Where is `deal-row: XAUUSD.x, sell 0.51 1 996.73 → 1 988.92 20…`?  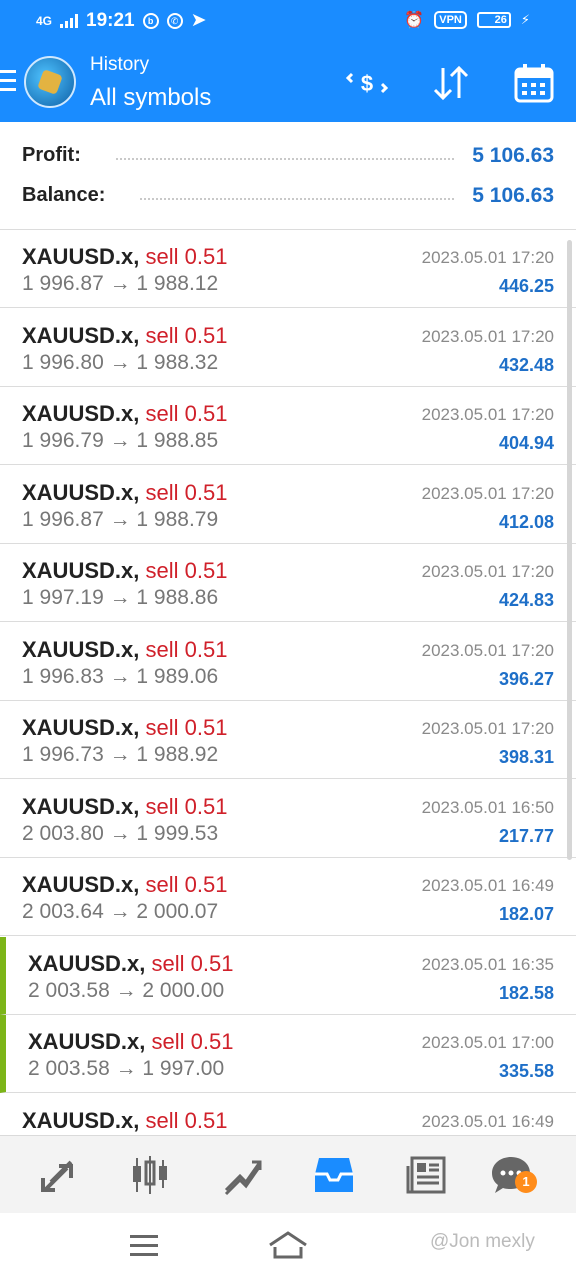 deal-row: XAUUSD.x, sell 0.51 1 996.73 → 1 988.92 20… is located at coordinates (288, 740).